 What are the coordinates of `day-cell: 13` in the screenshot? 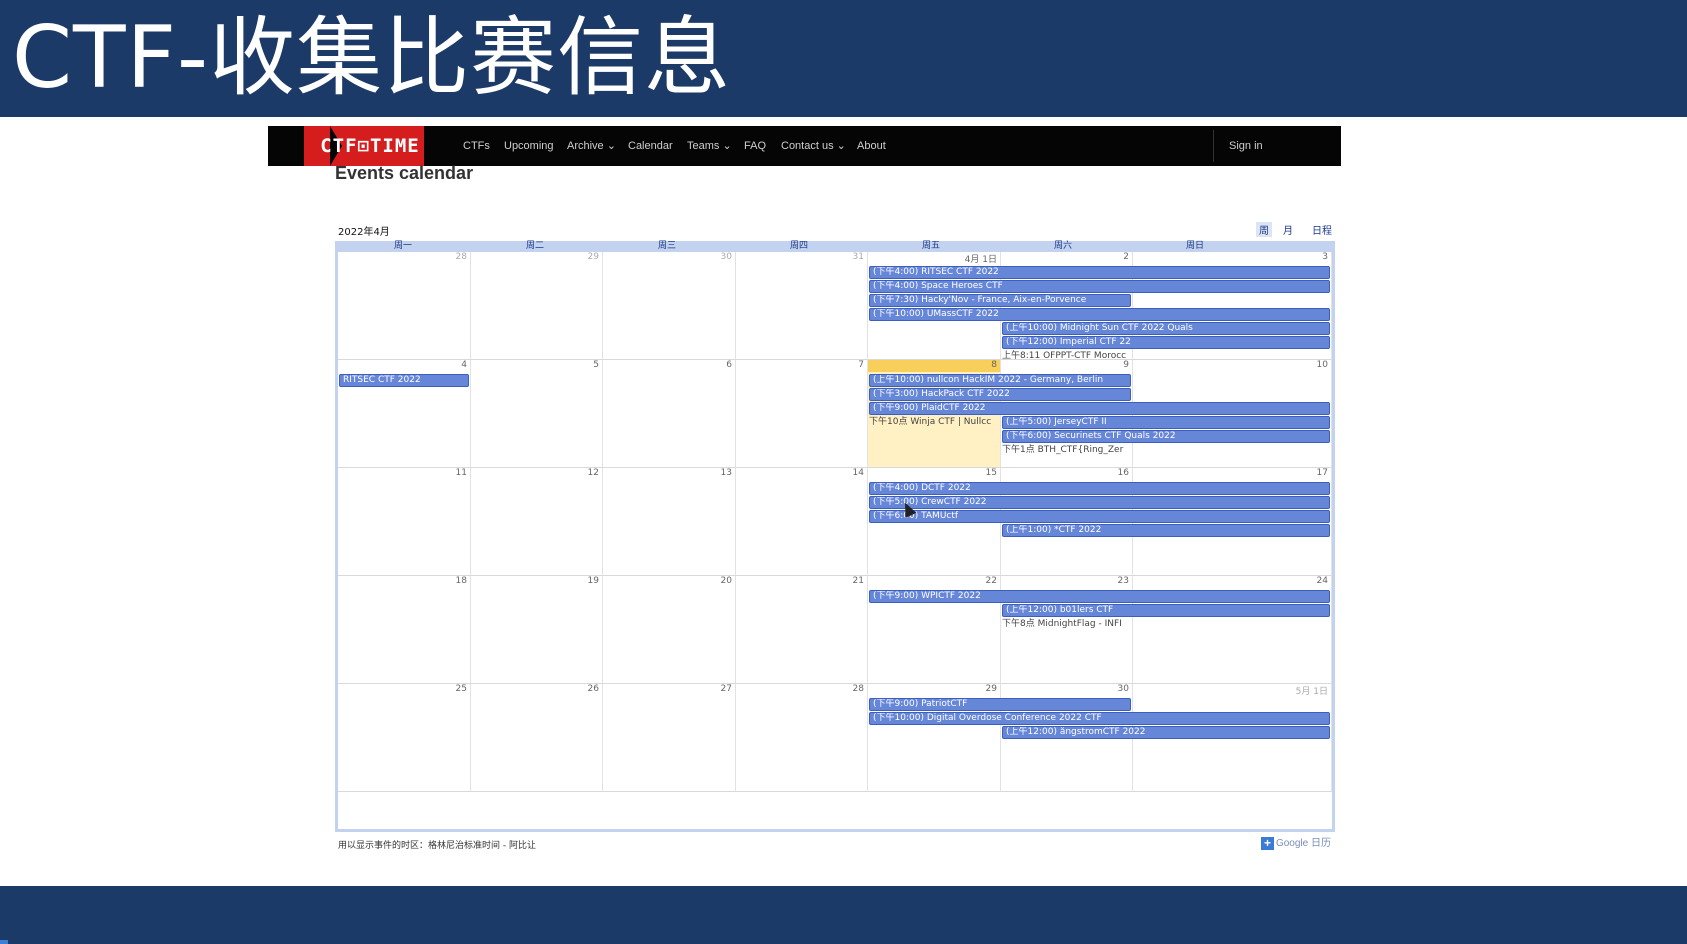 It's located at (669, 522).